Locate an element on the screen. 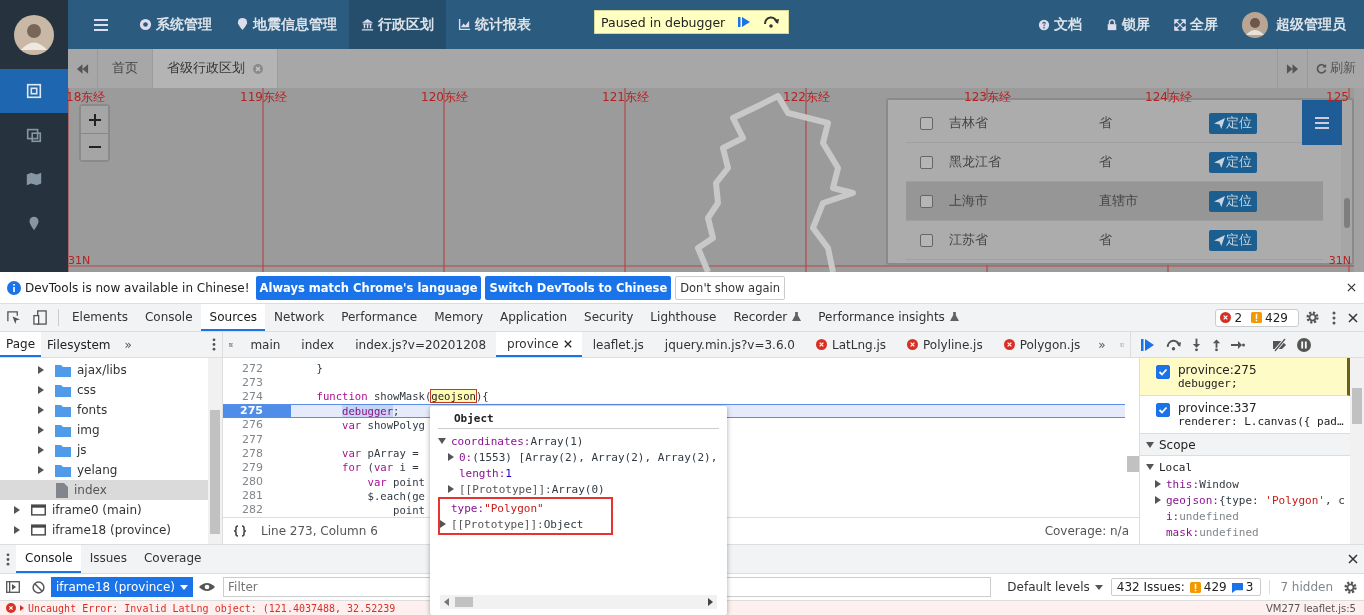 The width and height of the screenshot is (1364, 615). avatar-icon is located at coordinates (34, 34).